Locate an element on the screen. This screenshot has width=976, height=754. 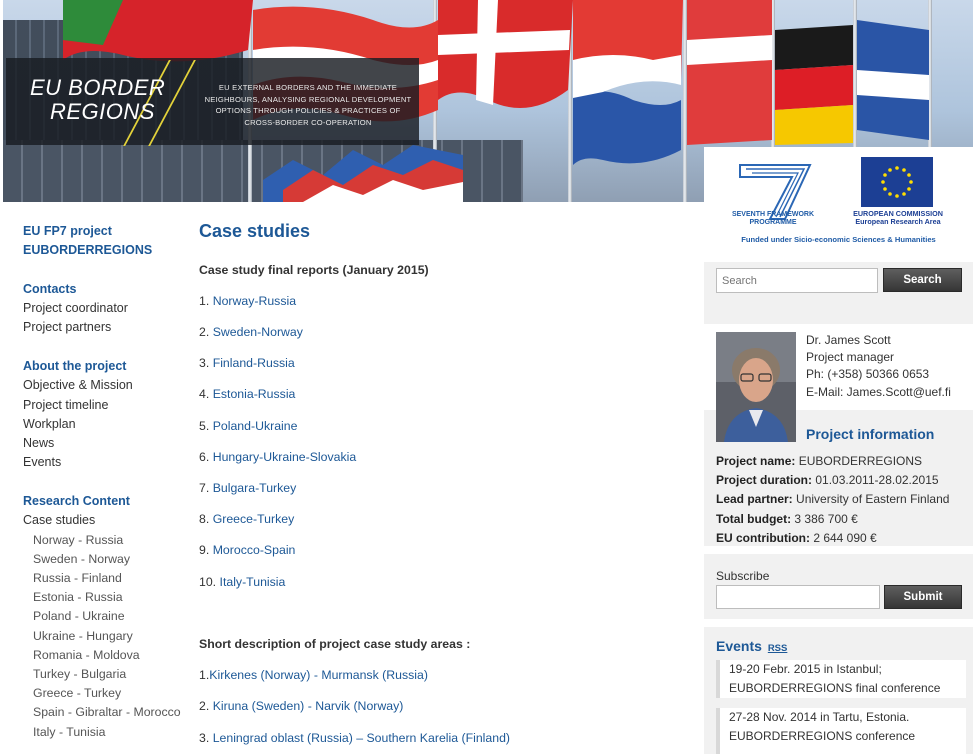
contact-role: Project manager is located at coordinates (850, 357).